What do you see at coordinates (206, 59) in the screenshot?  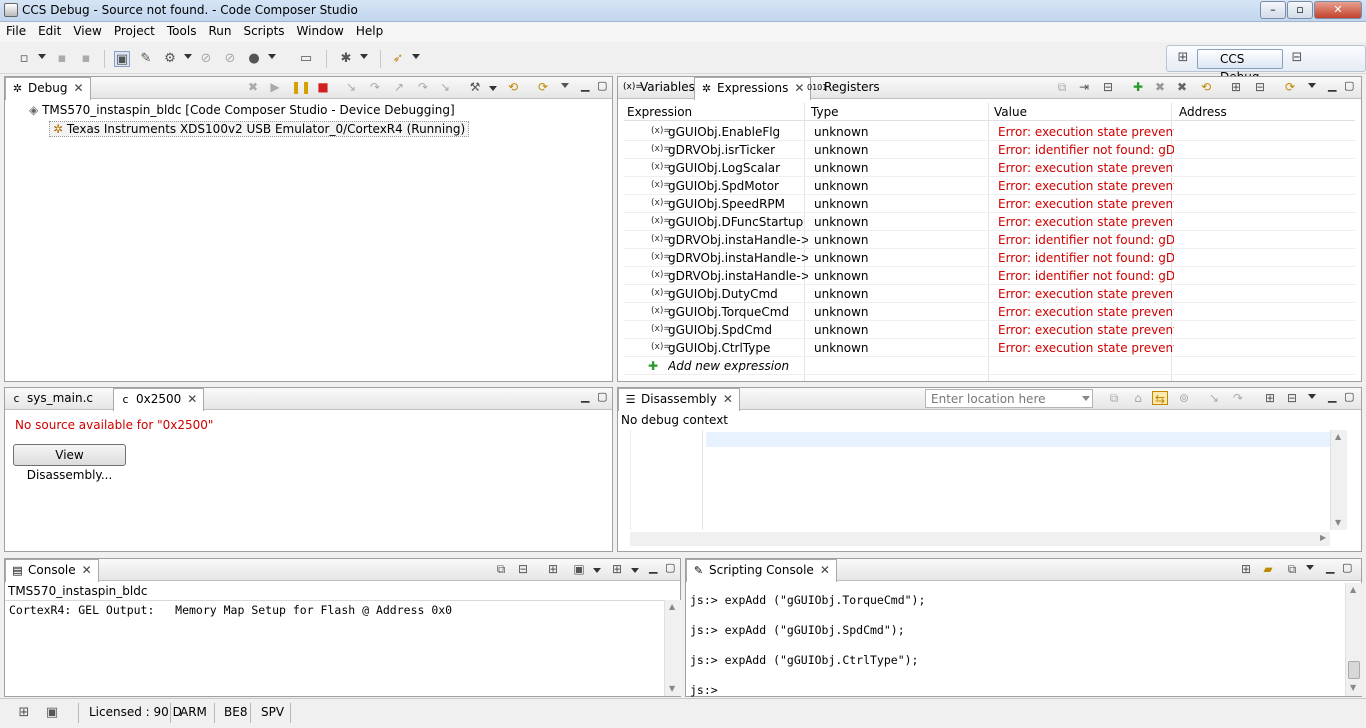 I see `breakpoint-icon: ⊘` at bounding box center [206, 59].